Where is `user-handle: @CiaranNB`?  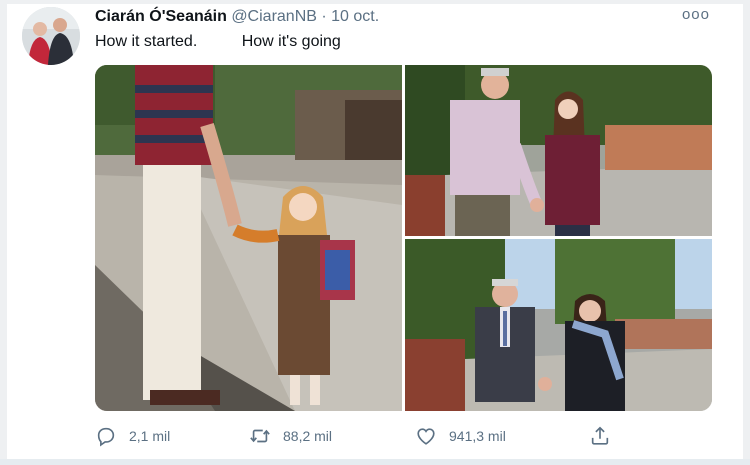 user-handle: @CiaranNB is located at coordinates (274, 16).